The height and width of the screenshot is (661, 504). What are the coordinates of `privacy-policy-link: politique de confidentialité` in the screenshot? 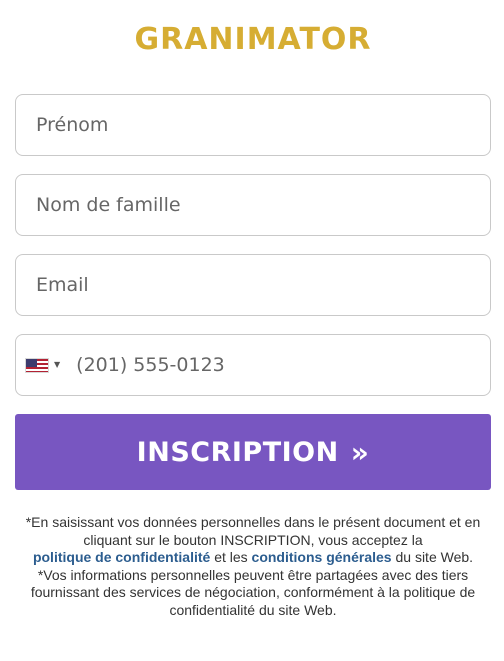 It's located at (121, 557).